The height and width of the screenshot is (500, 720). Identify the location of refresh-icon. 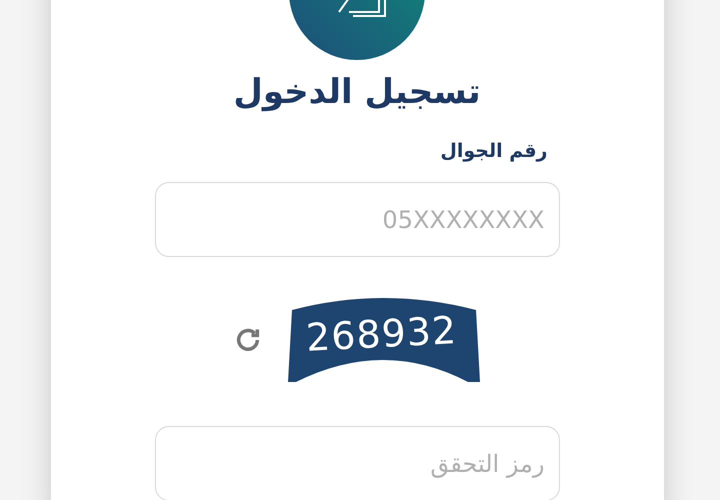
(248, 340).